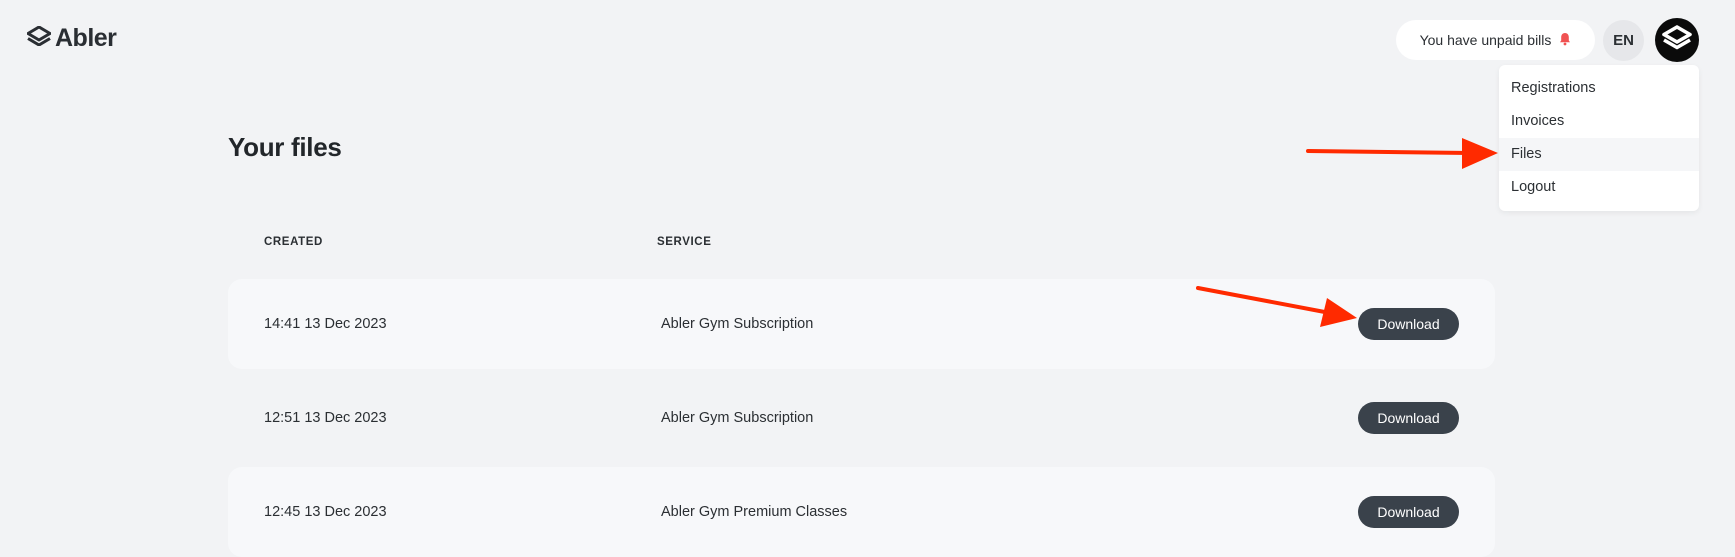 Image resolution: width=1735 pixels, height=557 pixels. I want to click on menu-item-logout: Logout, so click(1599, 187).